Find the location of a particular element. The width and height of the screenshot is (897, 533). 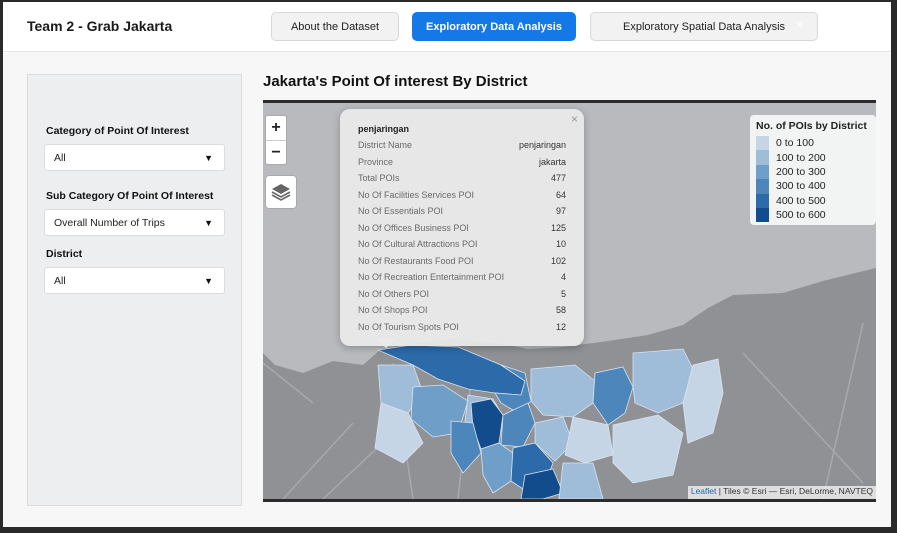

tab-label: Exploratory Data Analysis is located at coordinates (494, 26).